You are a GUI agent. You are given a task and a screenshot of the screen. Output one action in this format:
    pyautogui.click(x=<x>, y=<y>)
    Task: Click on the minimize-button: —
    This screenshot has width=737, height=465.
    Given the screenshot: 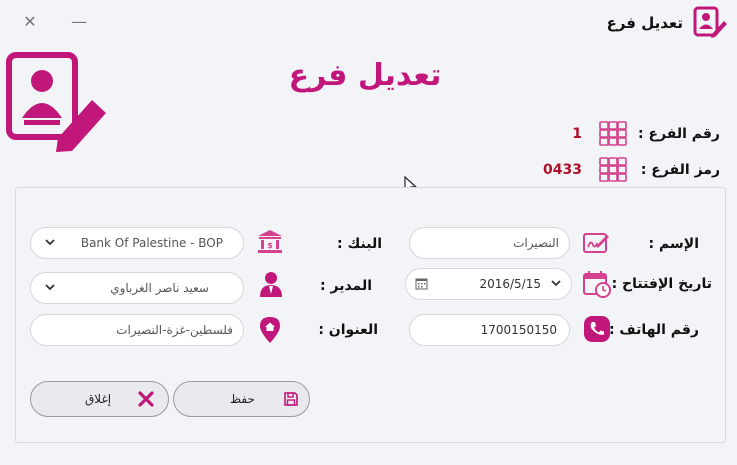 What is the action you would take?
    pyautogui.click(x=79, y=22)
    